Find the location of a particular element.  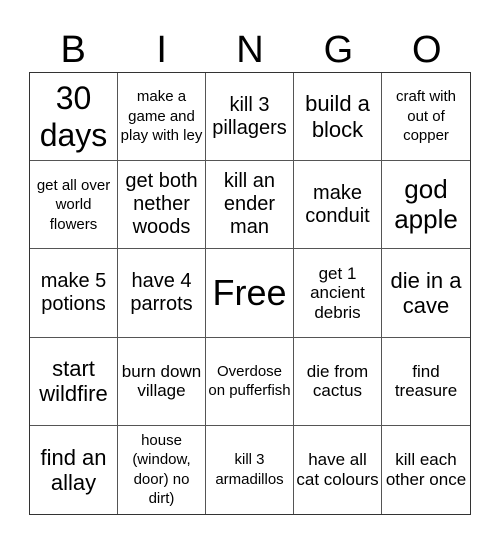

header-letter-o: O is located at coordinates (427, 50).